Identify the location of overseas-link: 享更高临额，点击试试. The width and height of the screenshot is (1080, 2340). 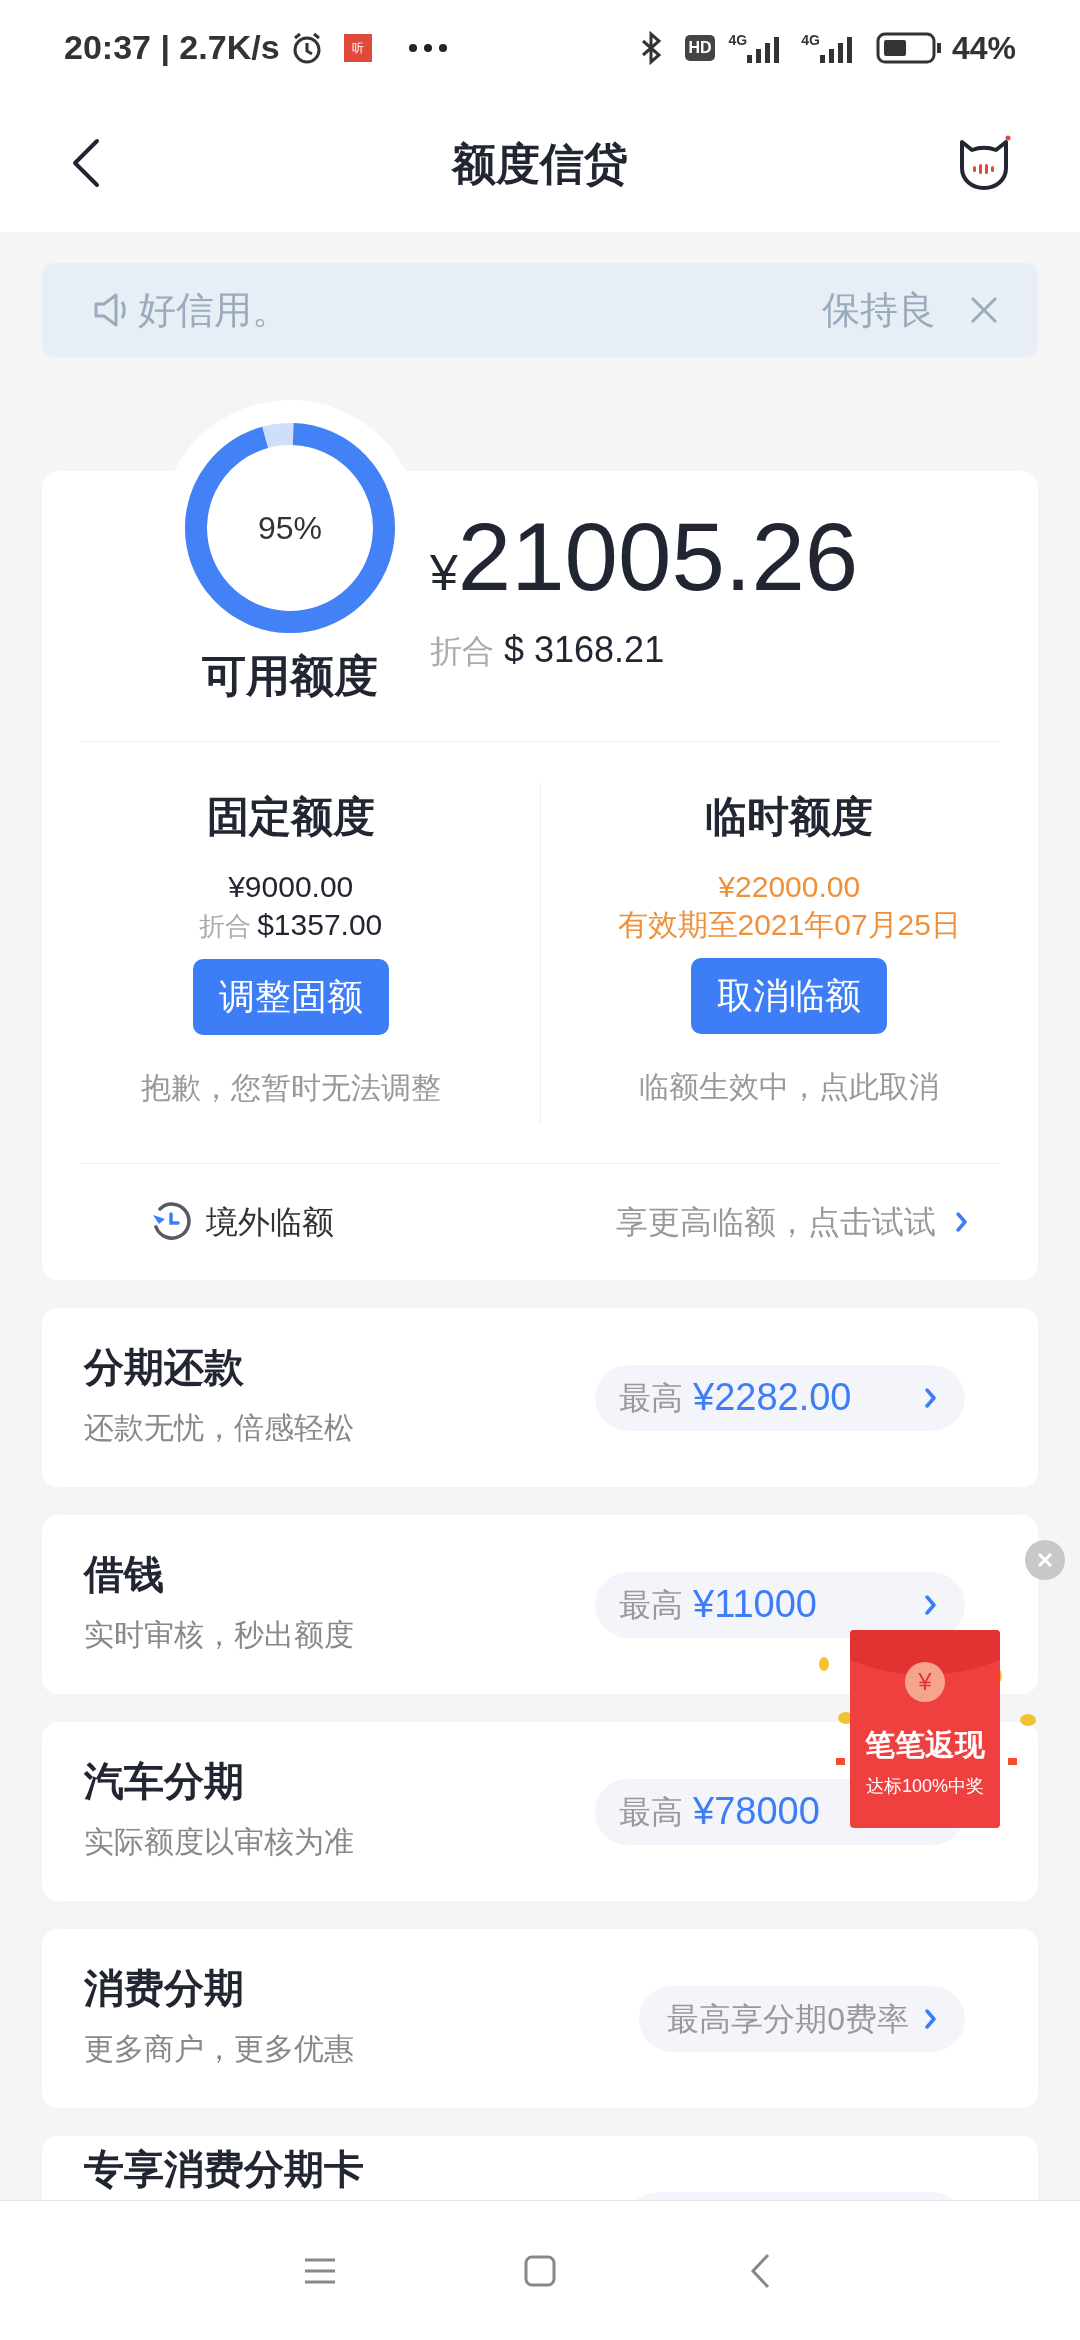
(793, 1222).